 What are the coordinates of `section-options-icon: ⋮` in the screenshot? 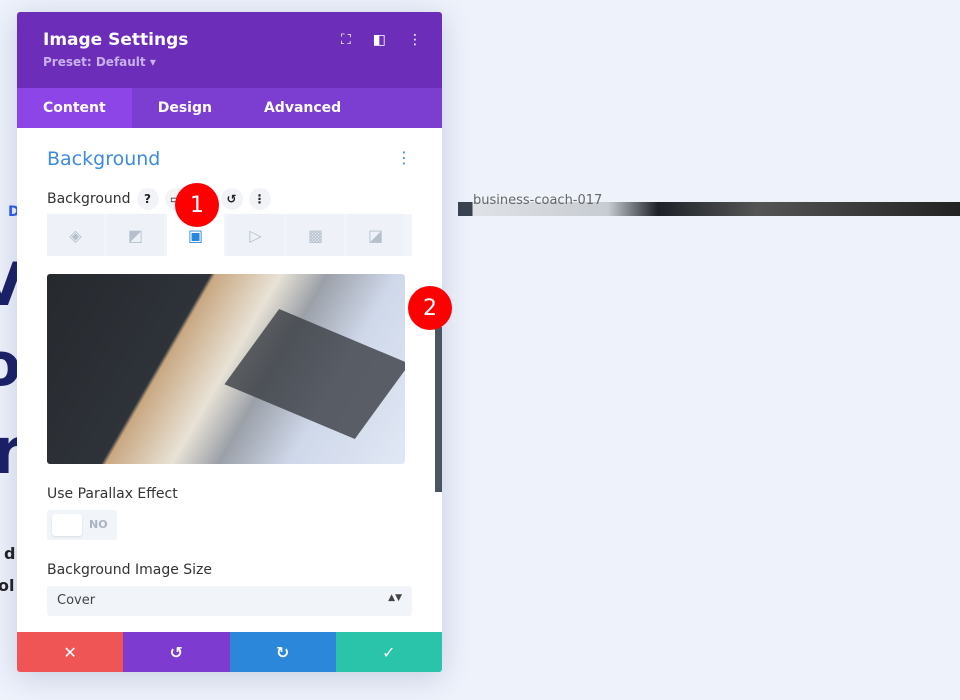 It's located at (404, 159).